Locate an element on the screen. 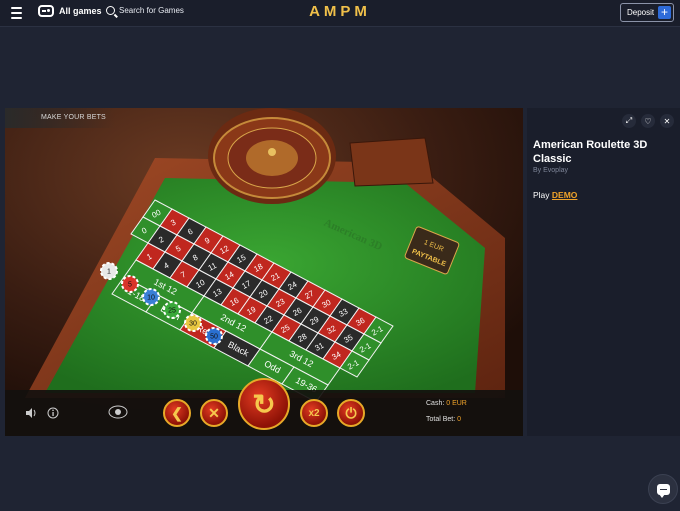 The width and height of the screenshot is (680, 511). play-demo-link: DEMO is located at coordinates (565, 195).